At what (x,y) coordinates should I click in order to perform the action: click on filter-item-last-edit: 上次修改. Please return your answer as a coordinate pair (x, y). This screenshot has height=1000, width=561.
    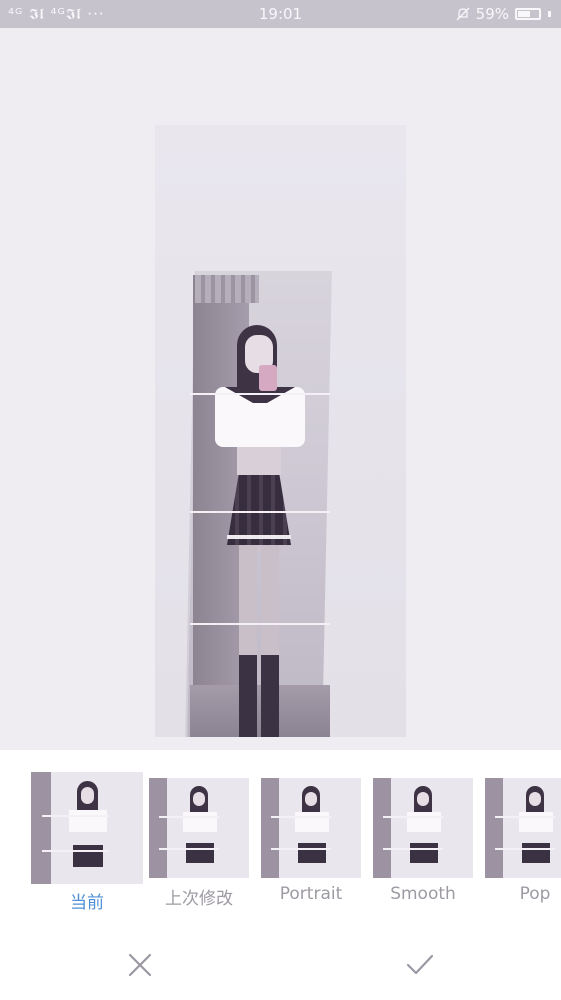
    Looking at the image, I should click on (199, 840).